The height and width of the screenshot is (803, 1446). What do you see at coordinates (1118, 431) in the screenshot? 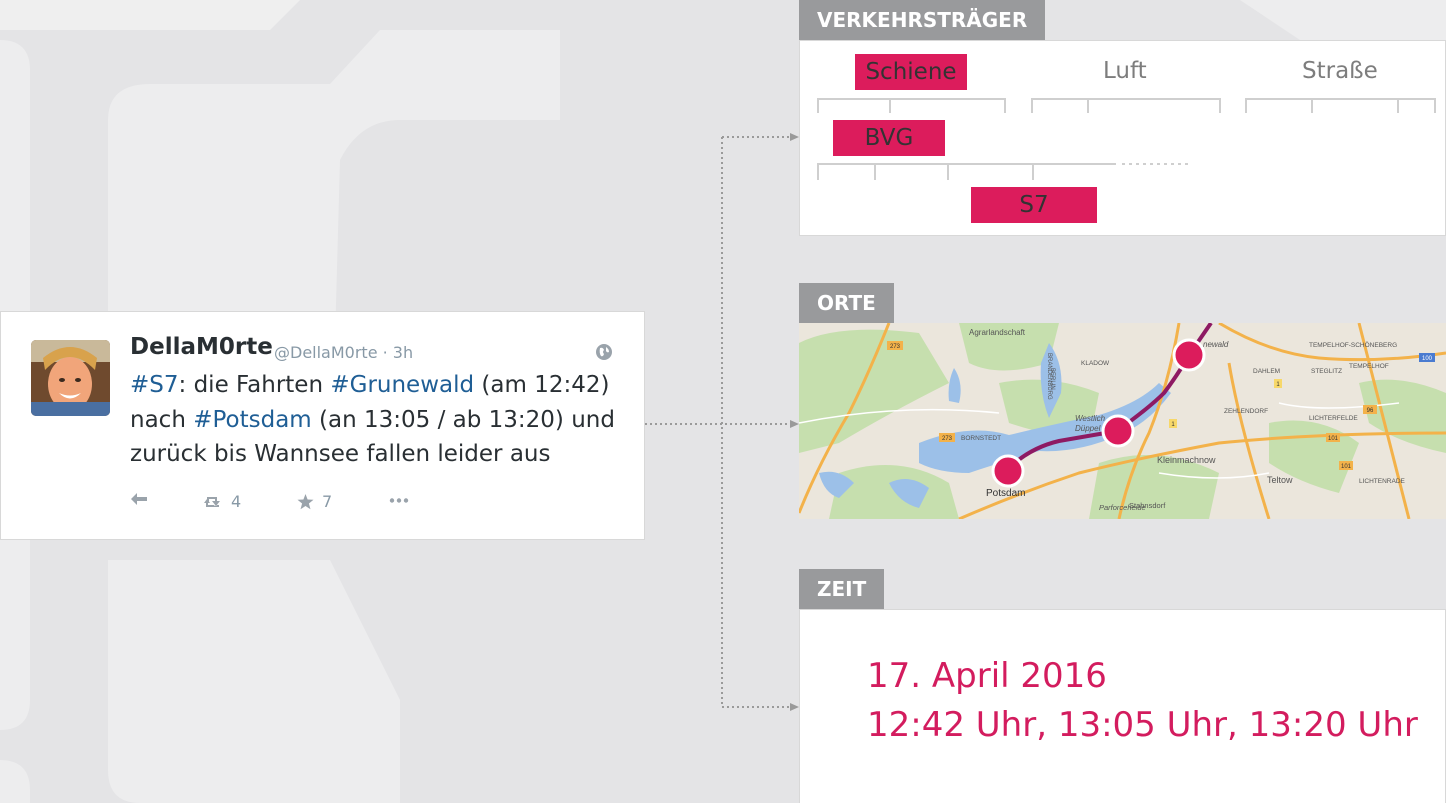
I see `map-stop-wannsee` at bounding box center [1118, 431].